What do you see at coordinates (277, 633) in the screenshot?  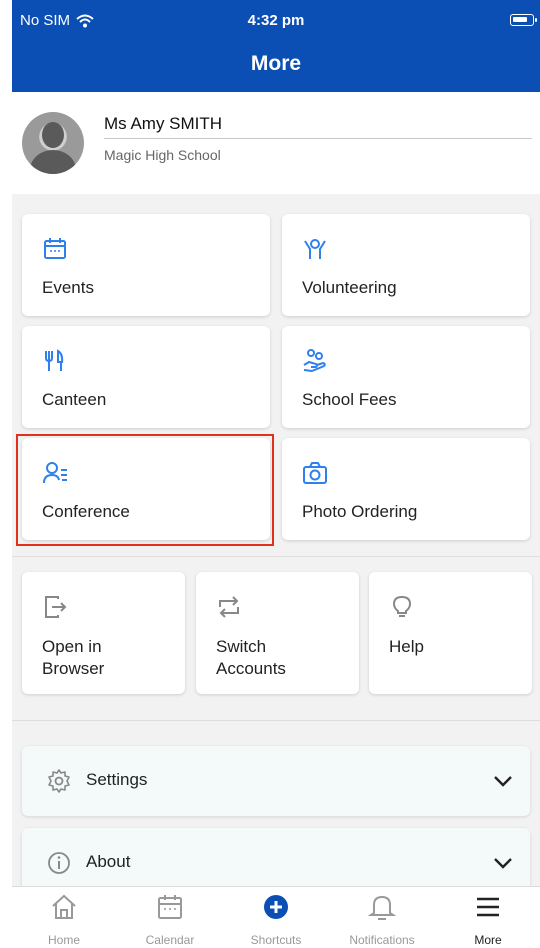 I see `tile-switch-accounts: Switch Accounts` at bounding box center [277, 633].